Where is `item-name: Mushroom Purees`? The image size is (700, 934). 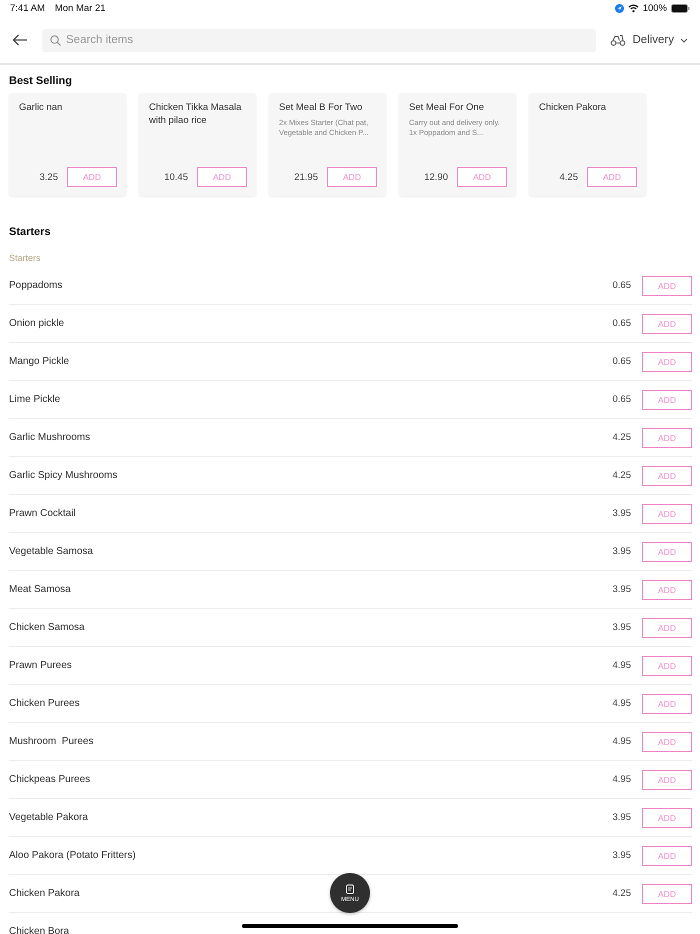
item-name: Mushroom Purees is located at coordinates (51, 741).